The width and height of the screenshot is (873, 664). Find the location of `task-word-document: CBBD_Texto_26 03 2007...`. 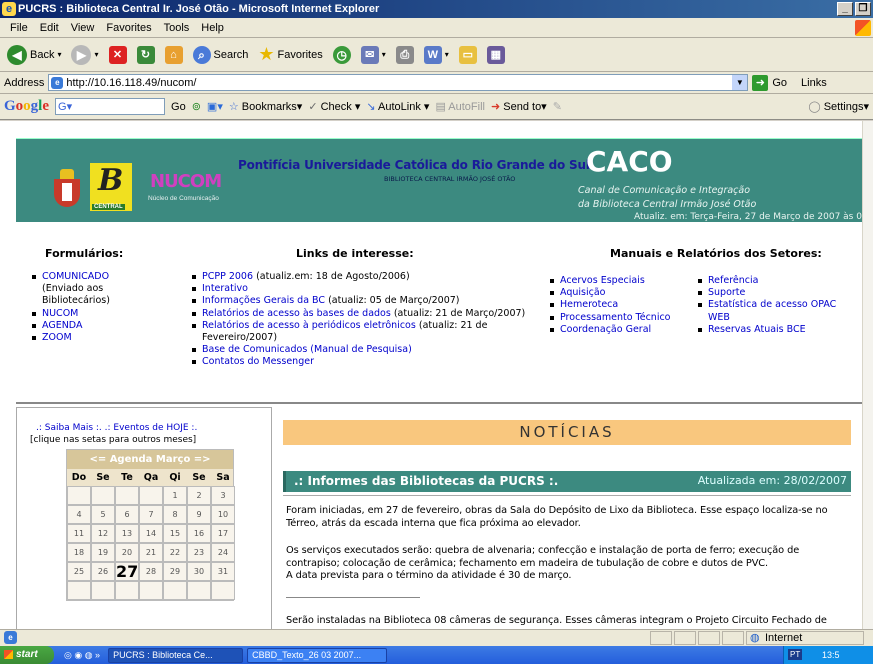

task-word-document: CBBD_Texto_26 03 2007... is located at coordinates (317, 655).